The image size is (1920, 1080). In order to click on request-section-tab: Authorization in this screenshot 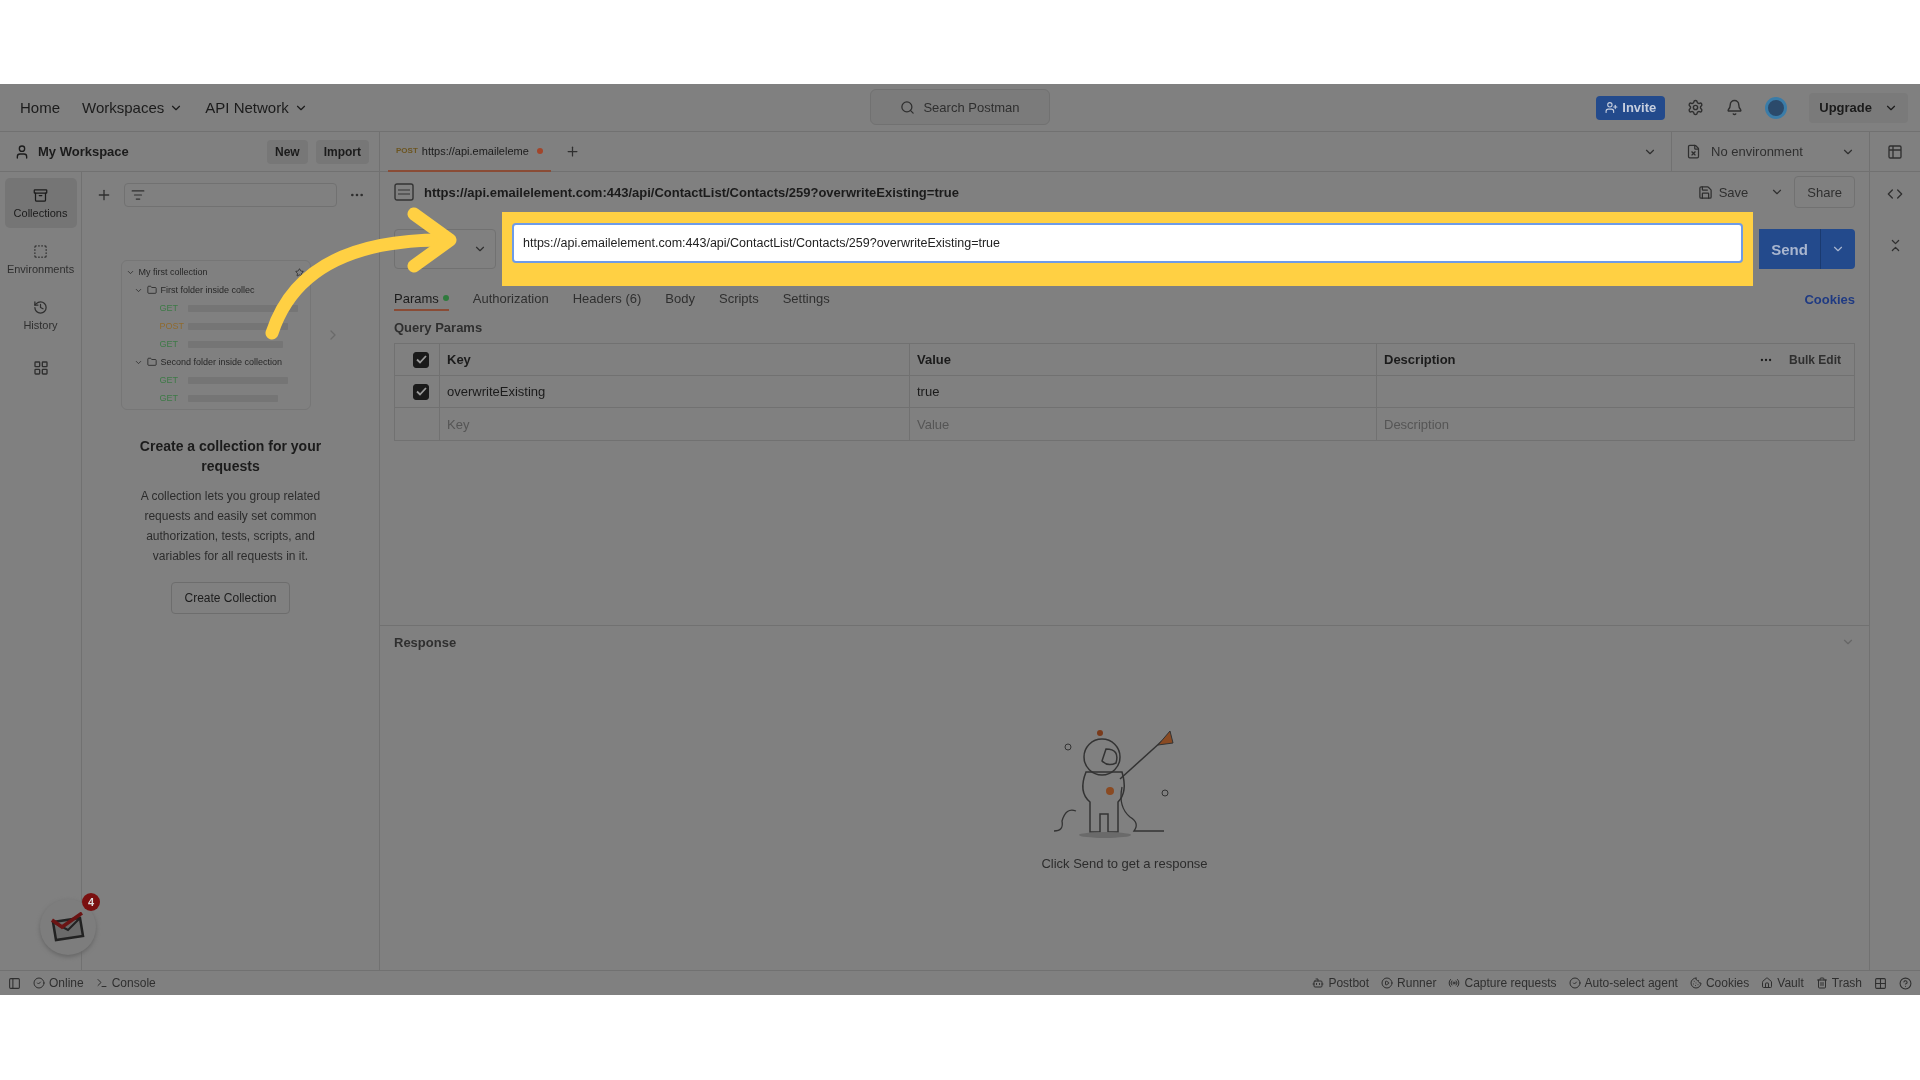, I will do `click(510, 299)`.